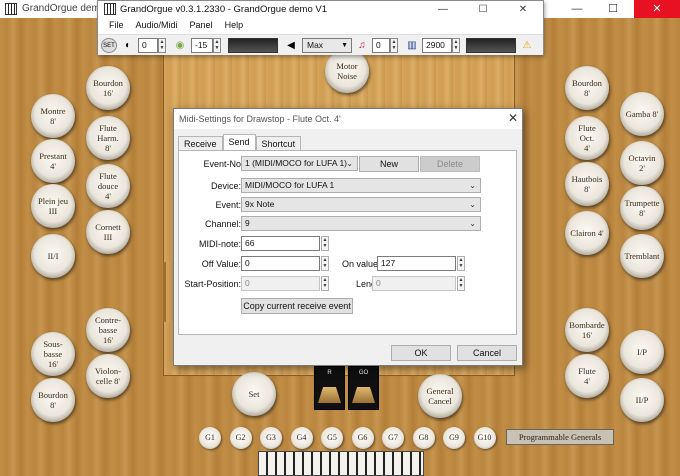 Image resolution: width=680 pixels, height=476 pixels. I want to click on general-button-10: G10, so click(484, 438).